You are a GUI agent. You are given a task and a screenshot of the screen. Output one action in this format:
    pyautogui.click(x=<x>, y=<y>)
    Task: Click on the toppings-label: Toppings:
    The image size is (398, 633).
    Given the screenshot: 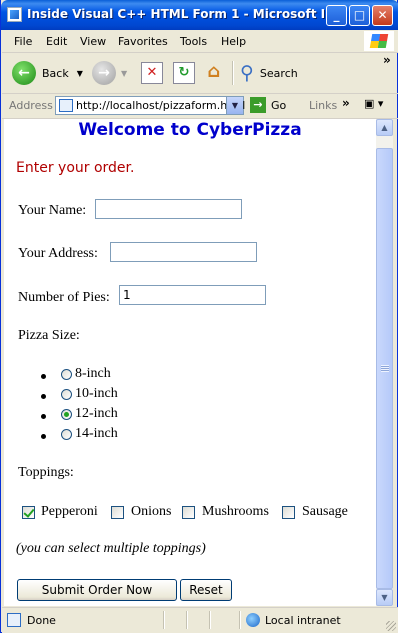 What is the action you would take?
    pyautogui.click(x=46, y=472)
    